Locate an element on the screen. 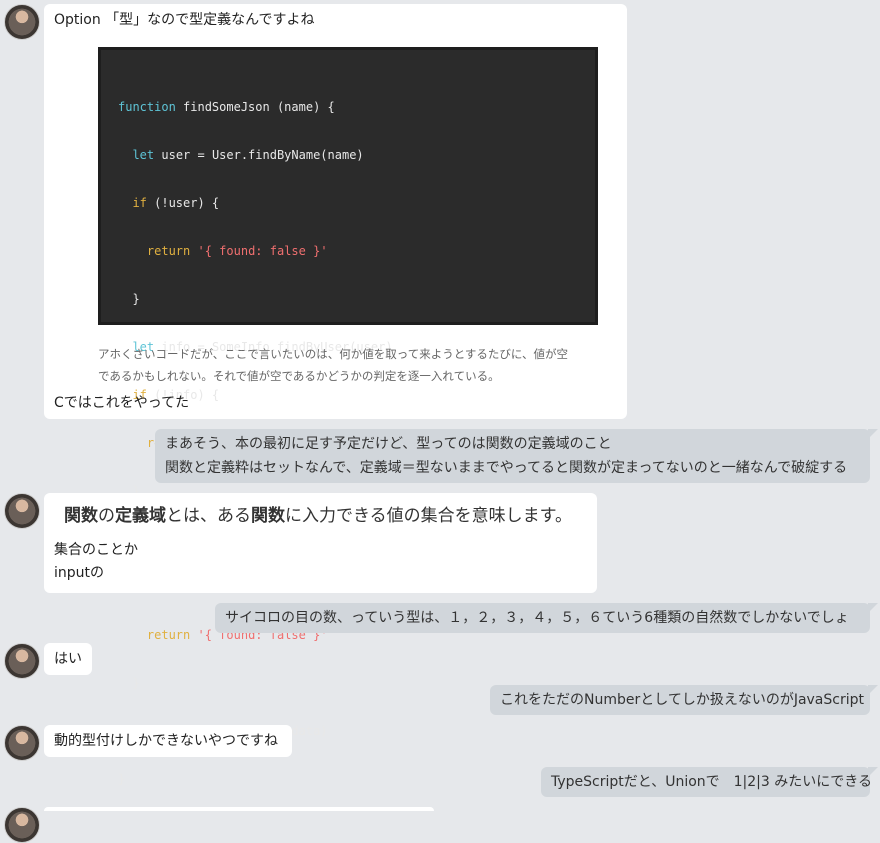 This screenshot has height=843, width=880. quote-text: の is located at coordinates (106, 516).